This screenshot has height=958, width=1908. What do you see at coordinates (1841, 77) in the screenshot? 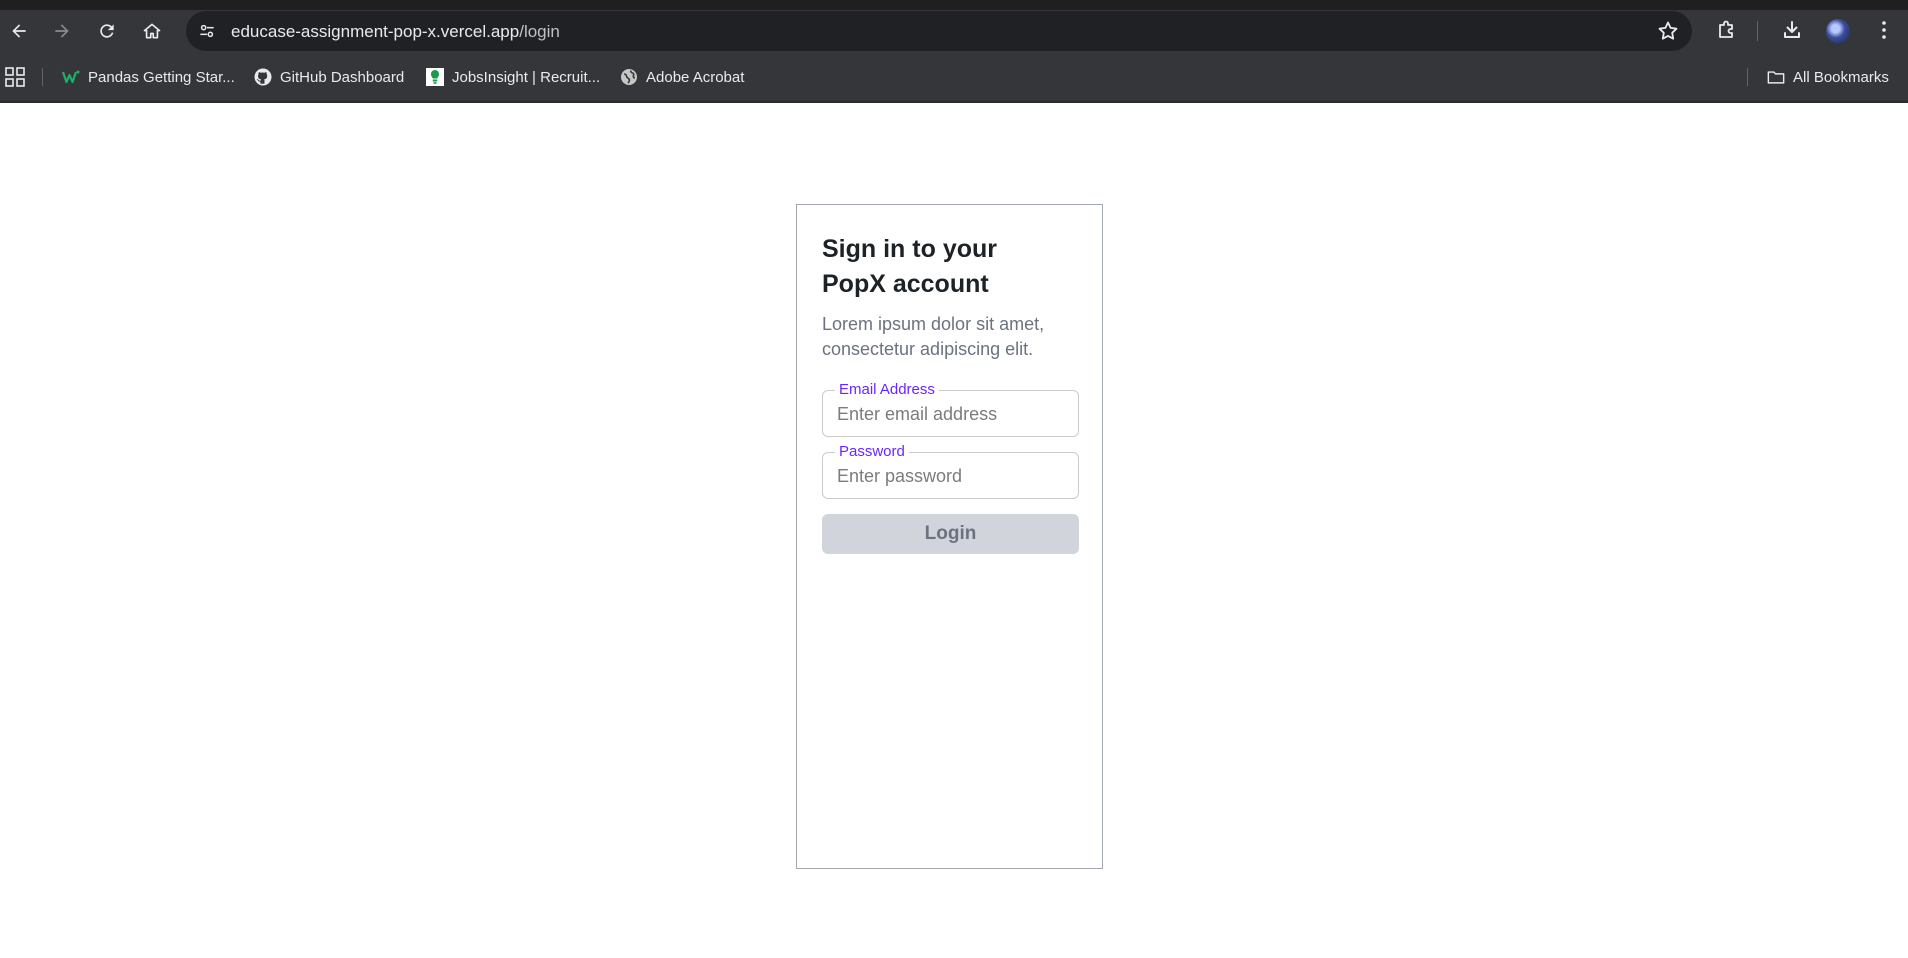
I see `all-bookmarks-label: All Bookmarks` at bounding box center [1841, 77].